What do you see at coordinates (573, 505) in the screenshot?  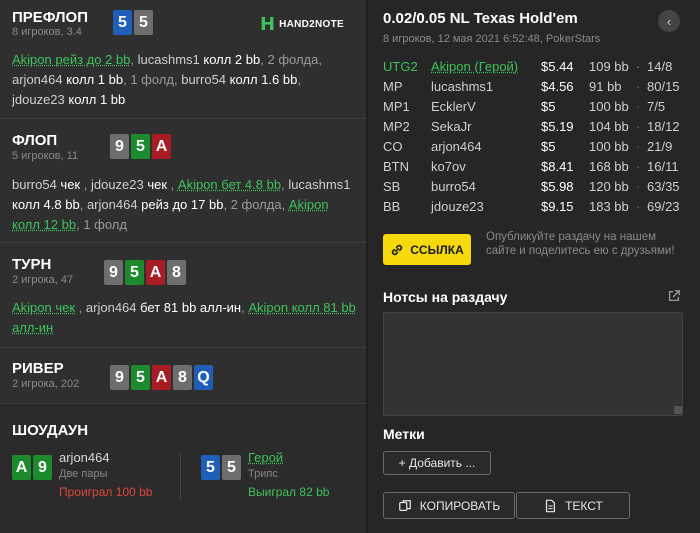 I see `text-button: ТЕКСТ` at bounding box center [573, 505].